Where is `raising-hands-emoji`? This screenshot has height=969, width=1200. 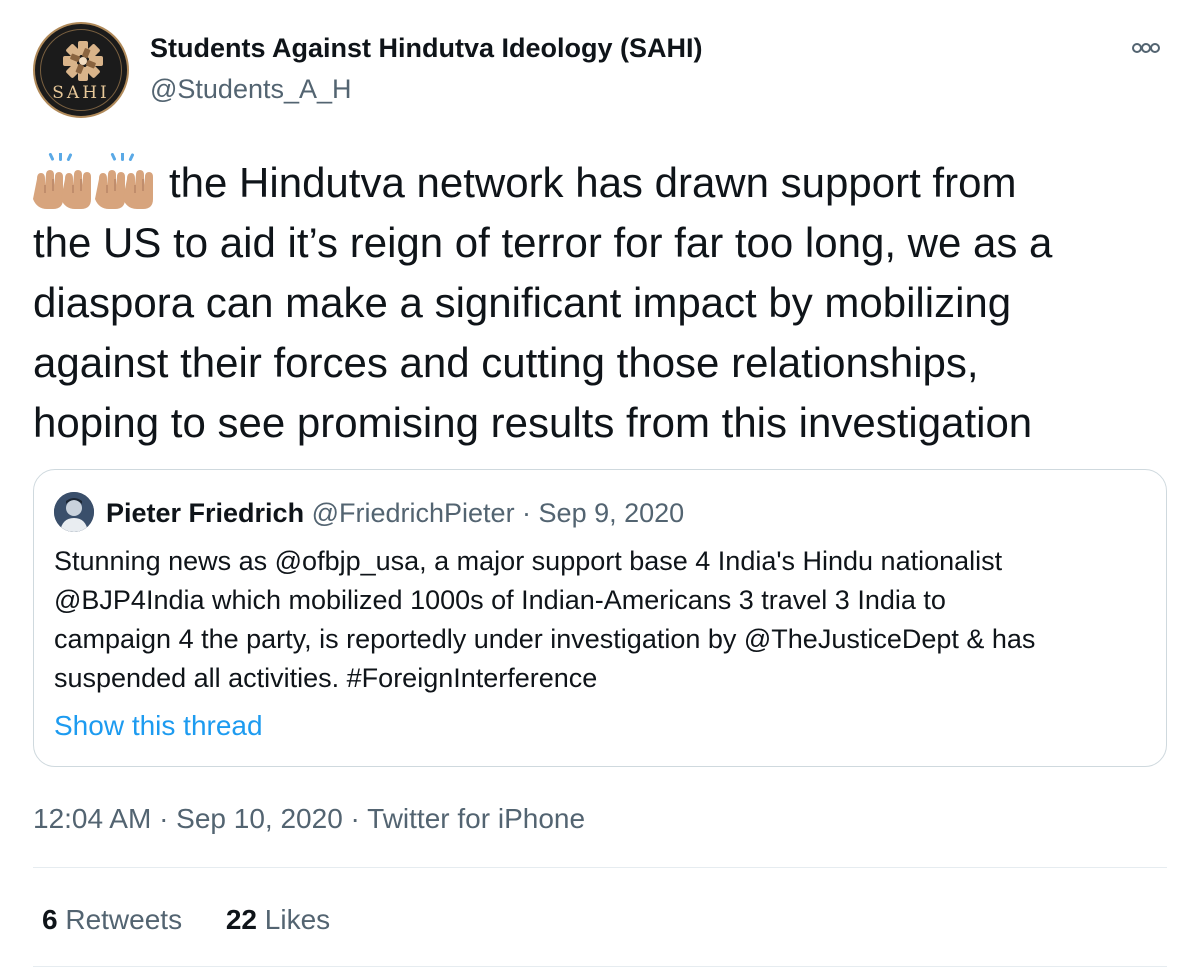 raising-hands-emoji is located at coordinates (95, 183).